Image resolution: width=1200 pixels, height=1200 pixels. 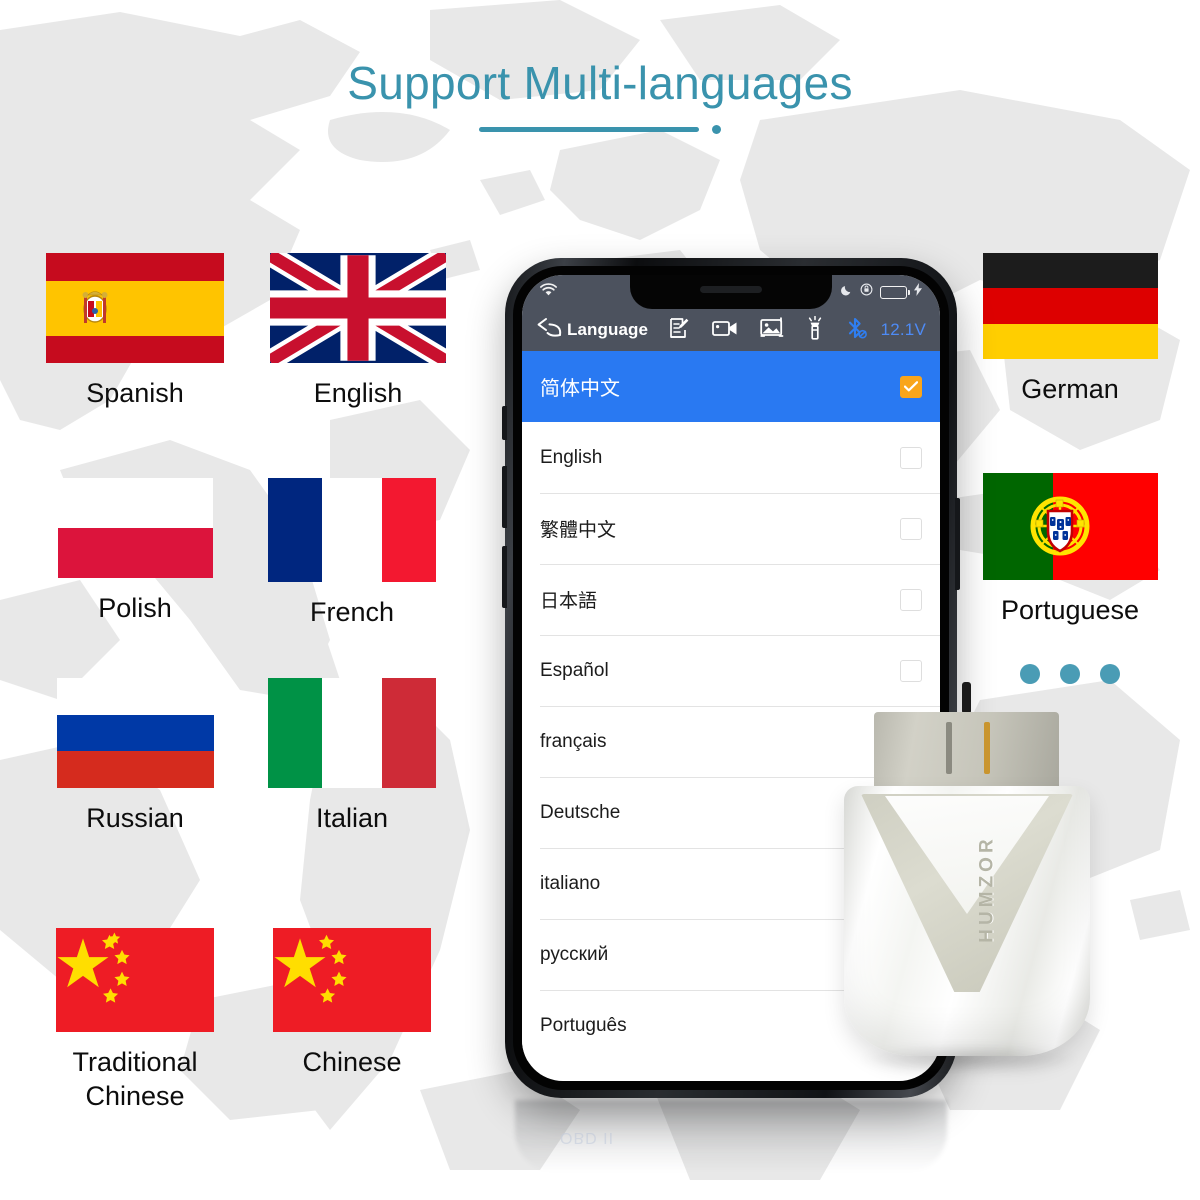 I want to click on flag-cell-italy: Italian, so click(x=352, y=757).